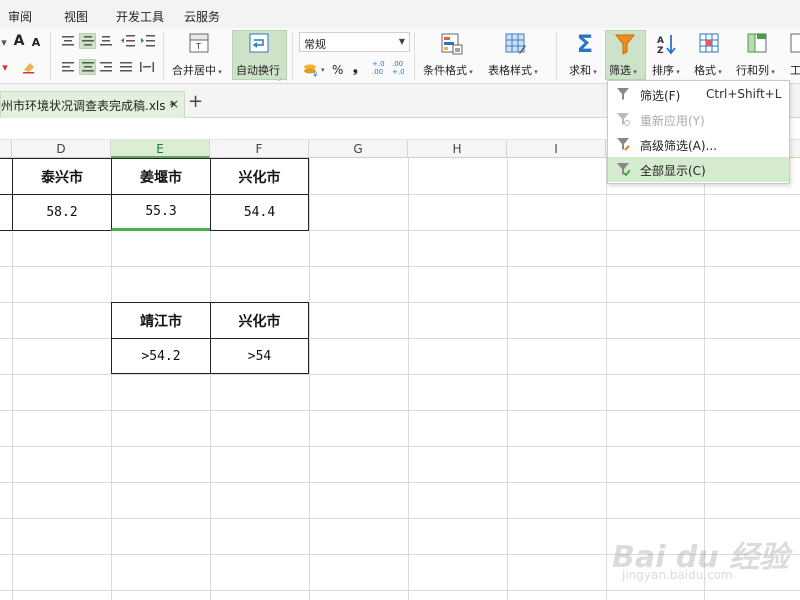  Describe the element at coordinates (161, 212) in the screenshot. I see `table1-value-cell-selected: 55.3` at that location.